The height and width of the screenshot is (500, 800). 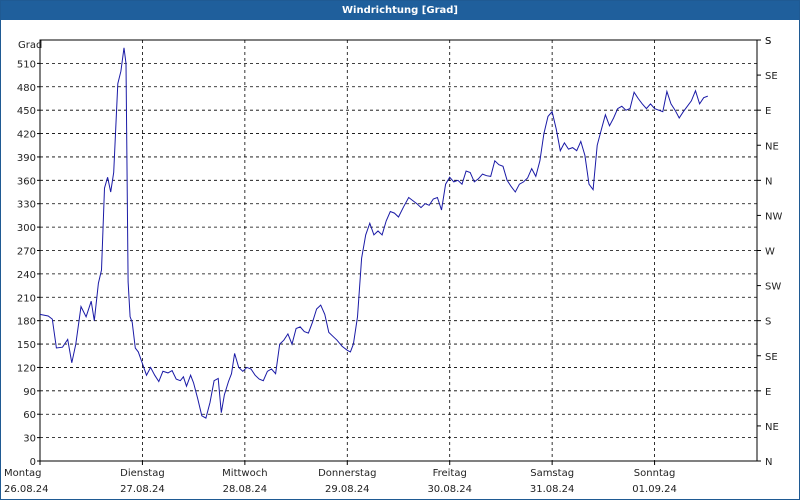 What do you see at coordinates (22, 473) in the screenshot?
I see `x-tick-day-label: Montag` at bounding box center [22, 473].